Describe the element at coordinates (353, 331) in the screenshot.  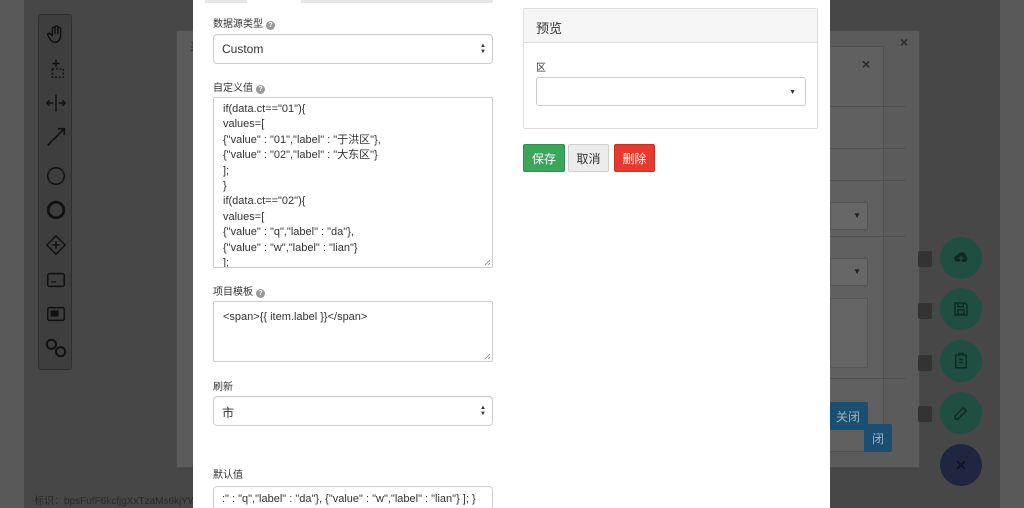
I see `item-template-textarea: <span>{{ item.label }}</span>` at that location.